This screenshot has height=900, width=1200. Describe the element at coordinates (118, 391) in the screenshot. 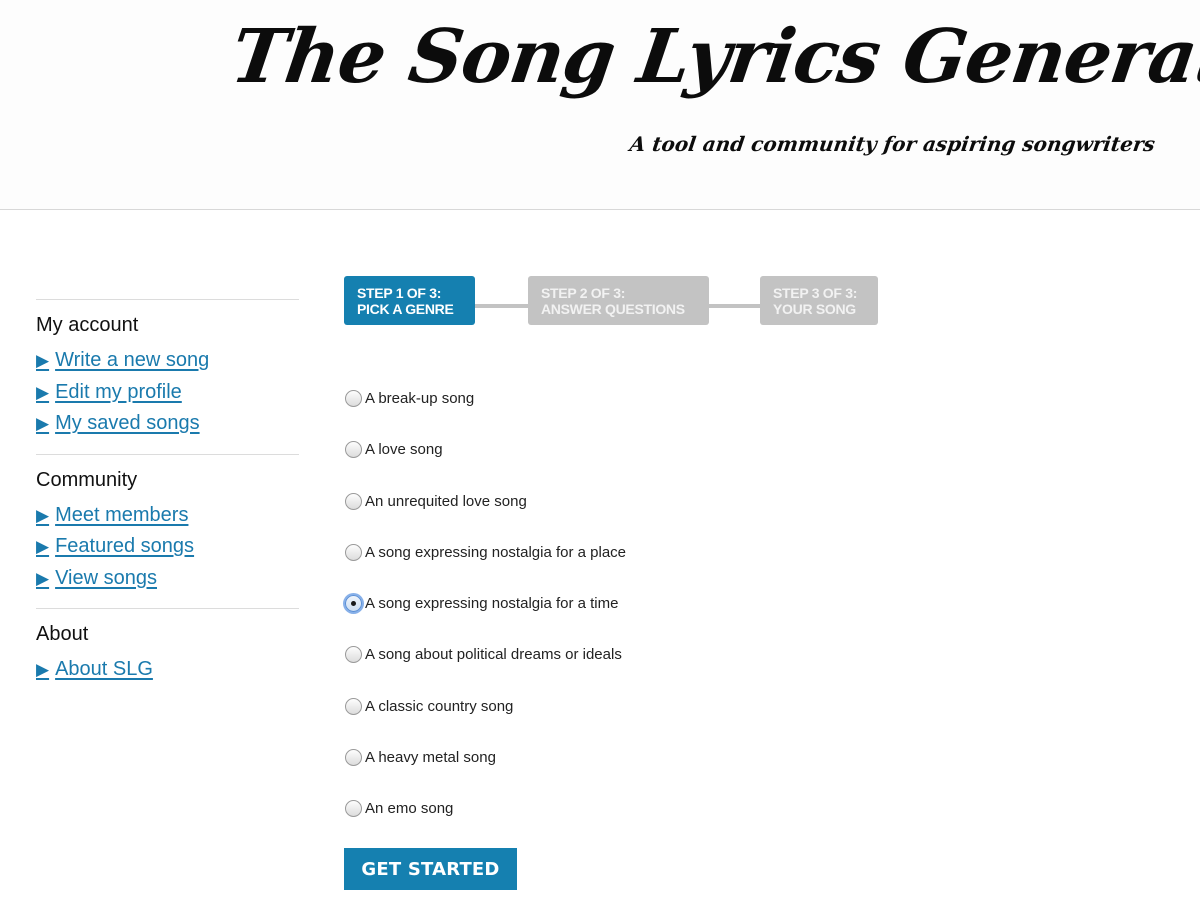

I see `sidebar-link-label: Edit my profile` at that location.